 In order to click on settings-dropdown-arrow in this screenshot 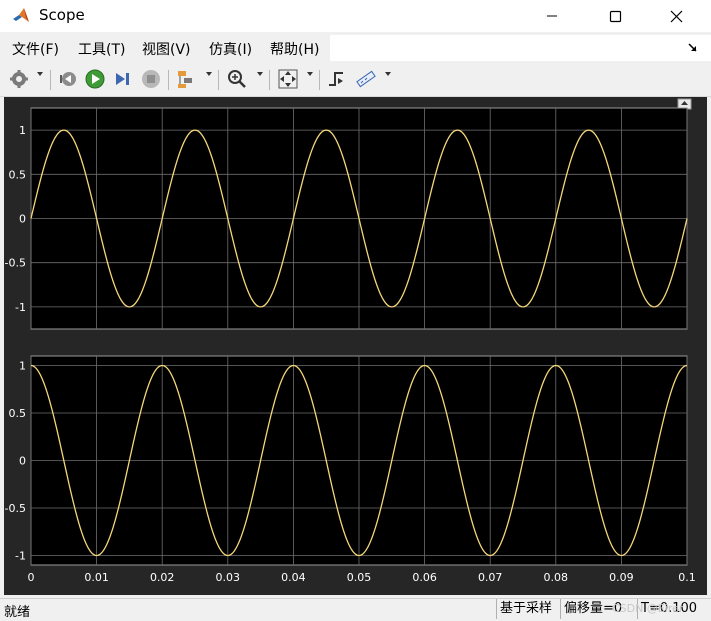, I will do `click(40, 74)`.